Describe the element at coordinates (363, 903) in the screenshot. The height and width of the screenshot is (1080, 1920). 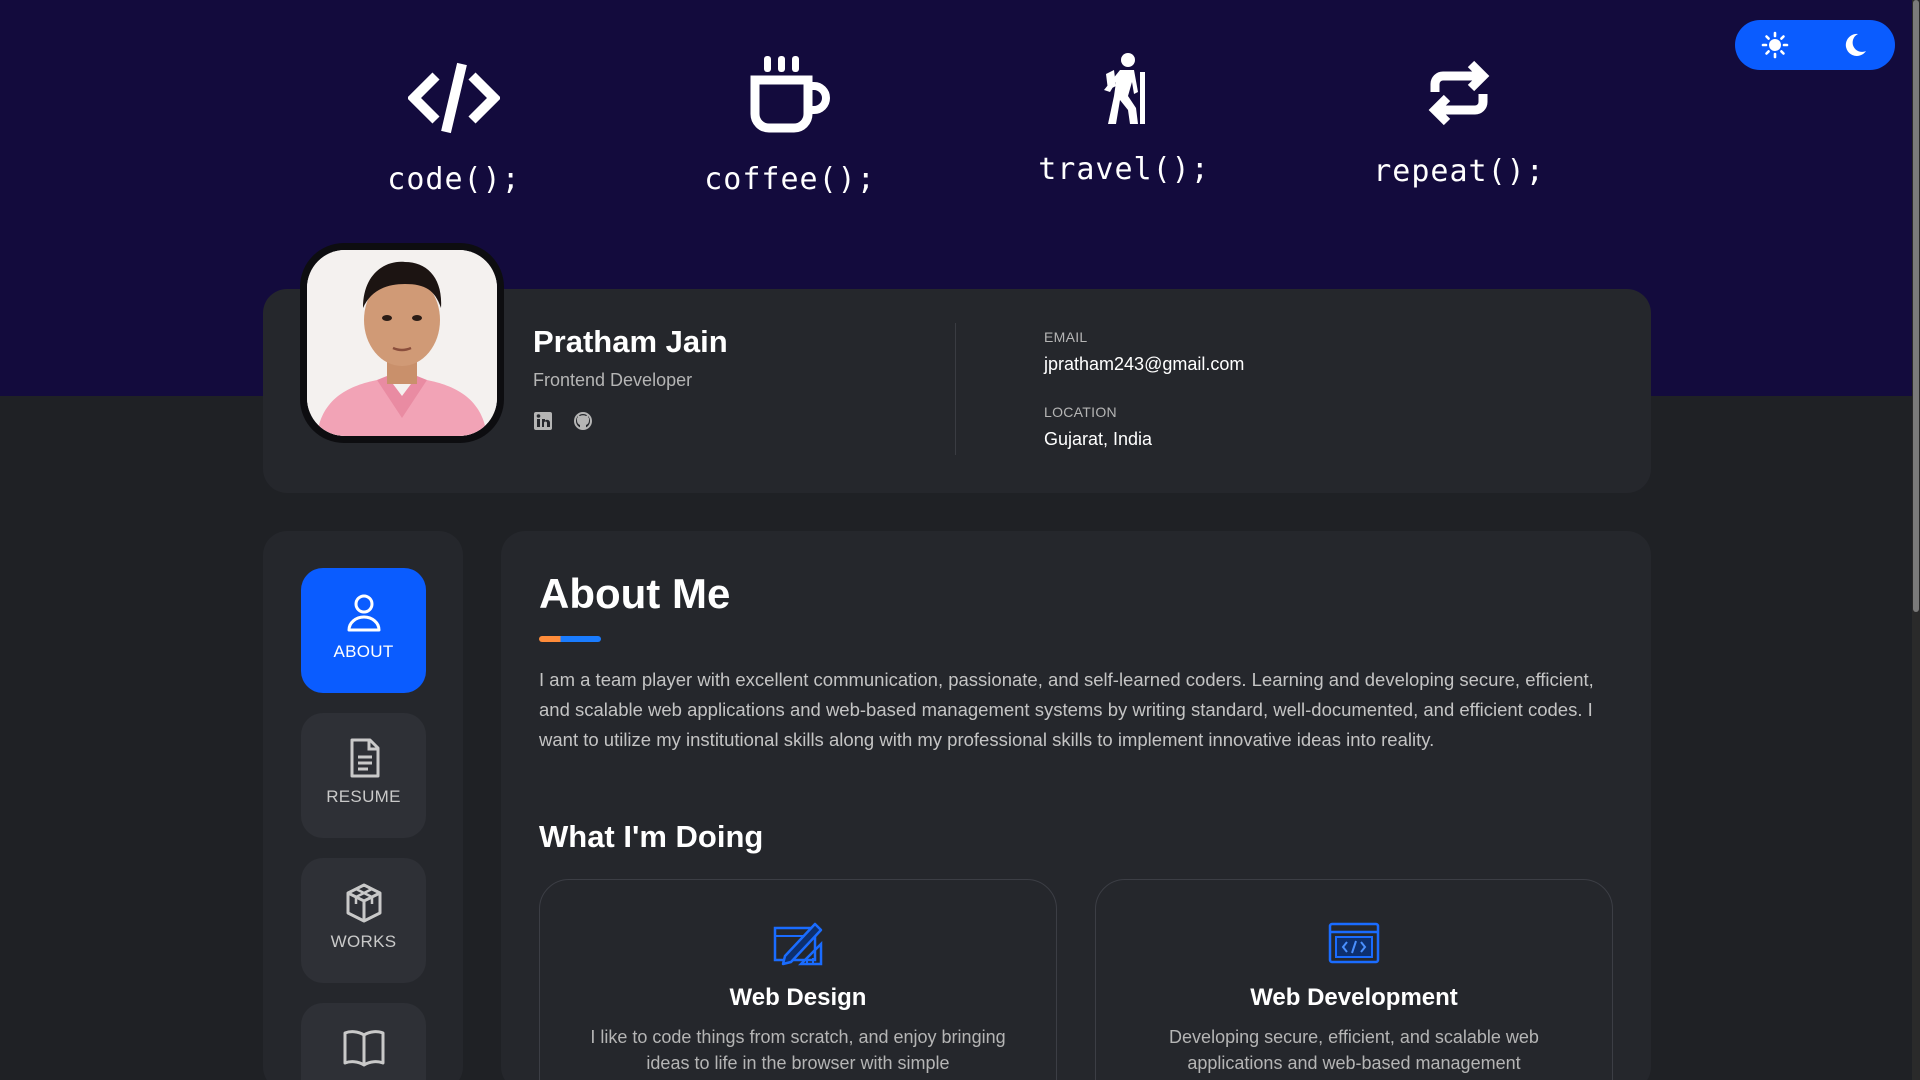
I see `cube-icon` at that location.